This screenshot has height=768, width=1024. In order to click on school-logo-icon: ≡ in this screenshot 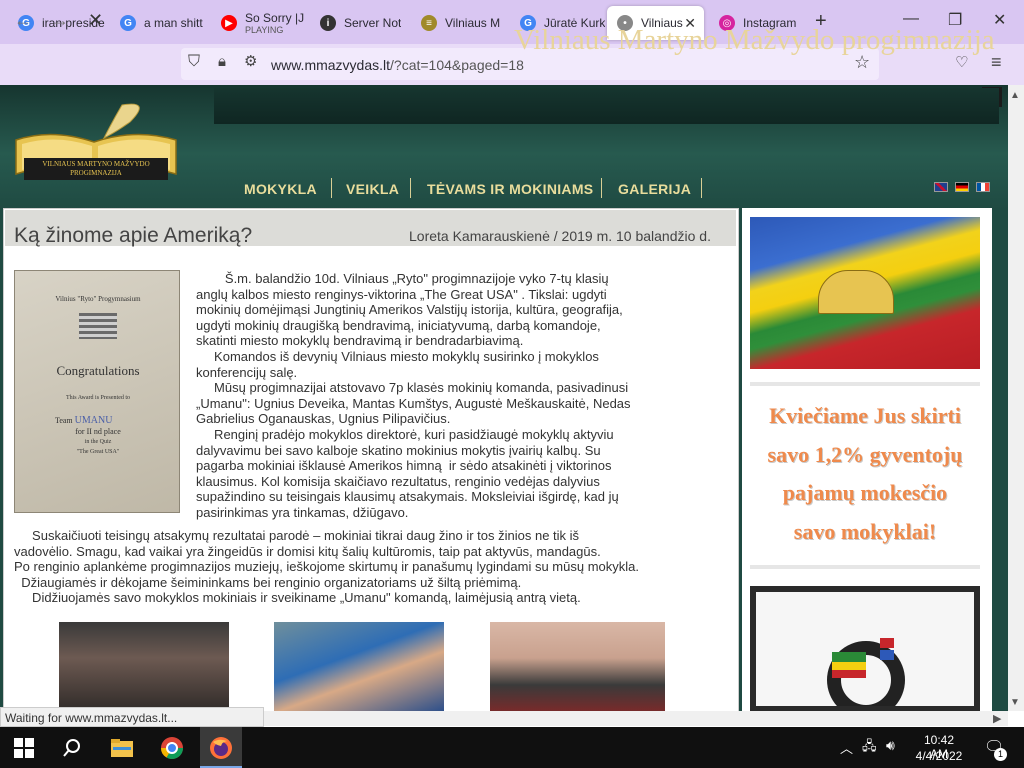, I will do `click(429, 23)`.